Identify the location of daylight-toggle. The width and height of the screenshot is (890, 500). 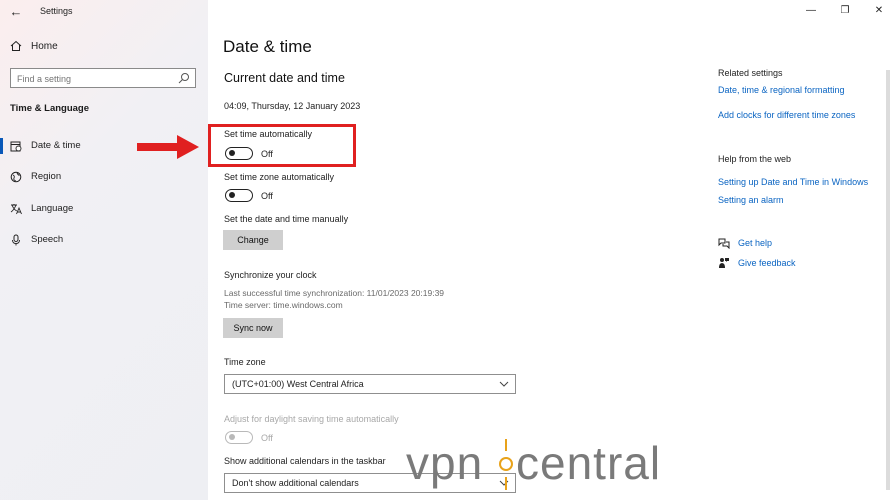
(239, 437).